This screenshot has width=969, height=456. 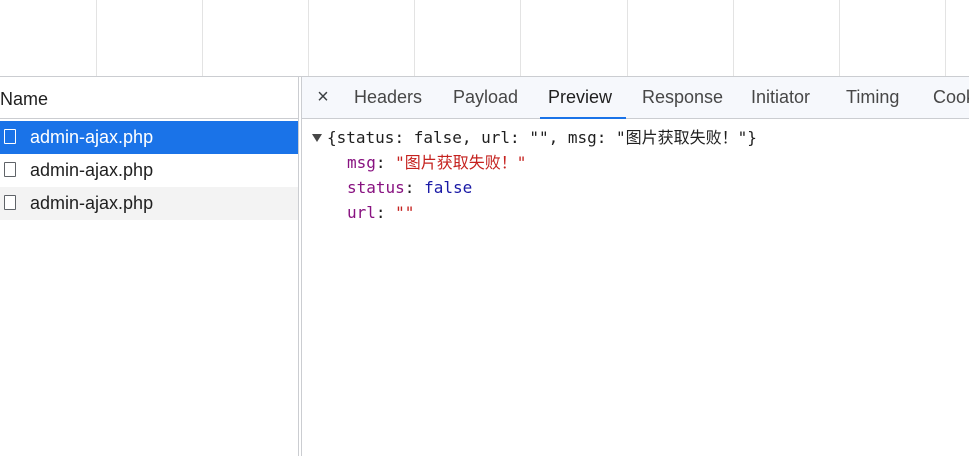 I want to click on json-key: msg, so click(x=361, y=162).